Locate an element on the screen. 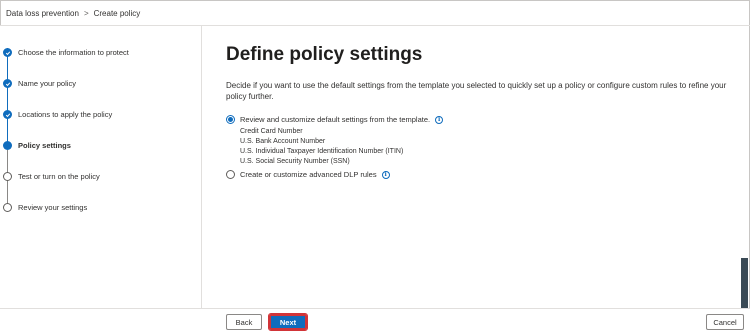  wizard-footer: Back Next Cancel is located at coordinates (375, 322).